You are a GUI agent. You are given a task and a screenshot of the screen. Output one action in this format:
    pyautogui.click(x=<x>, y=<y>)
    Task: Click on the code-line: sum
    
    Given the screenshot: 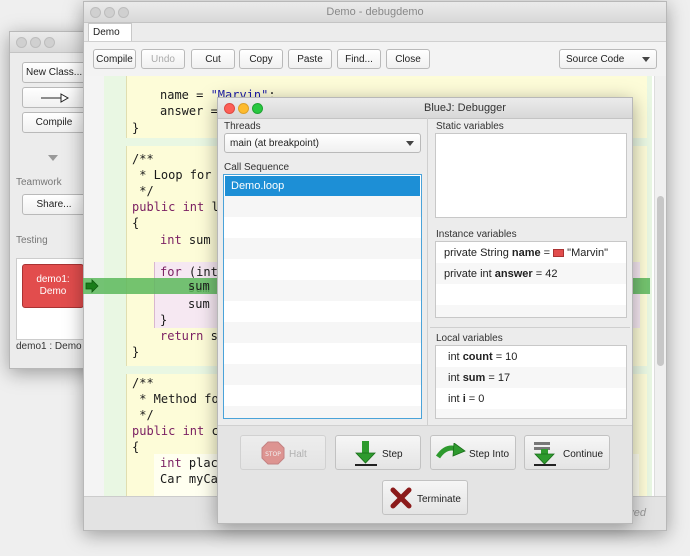 What is the action you would take?
    pyautogui.click(x=199, y=304)
    